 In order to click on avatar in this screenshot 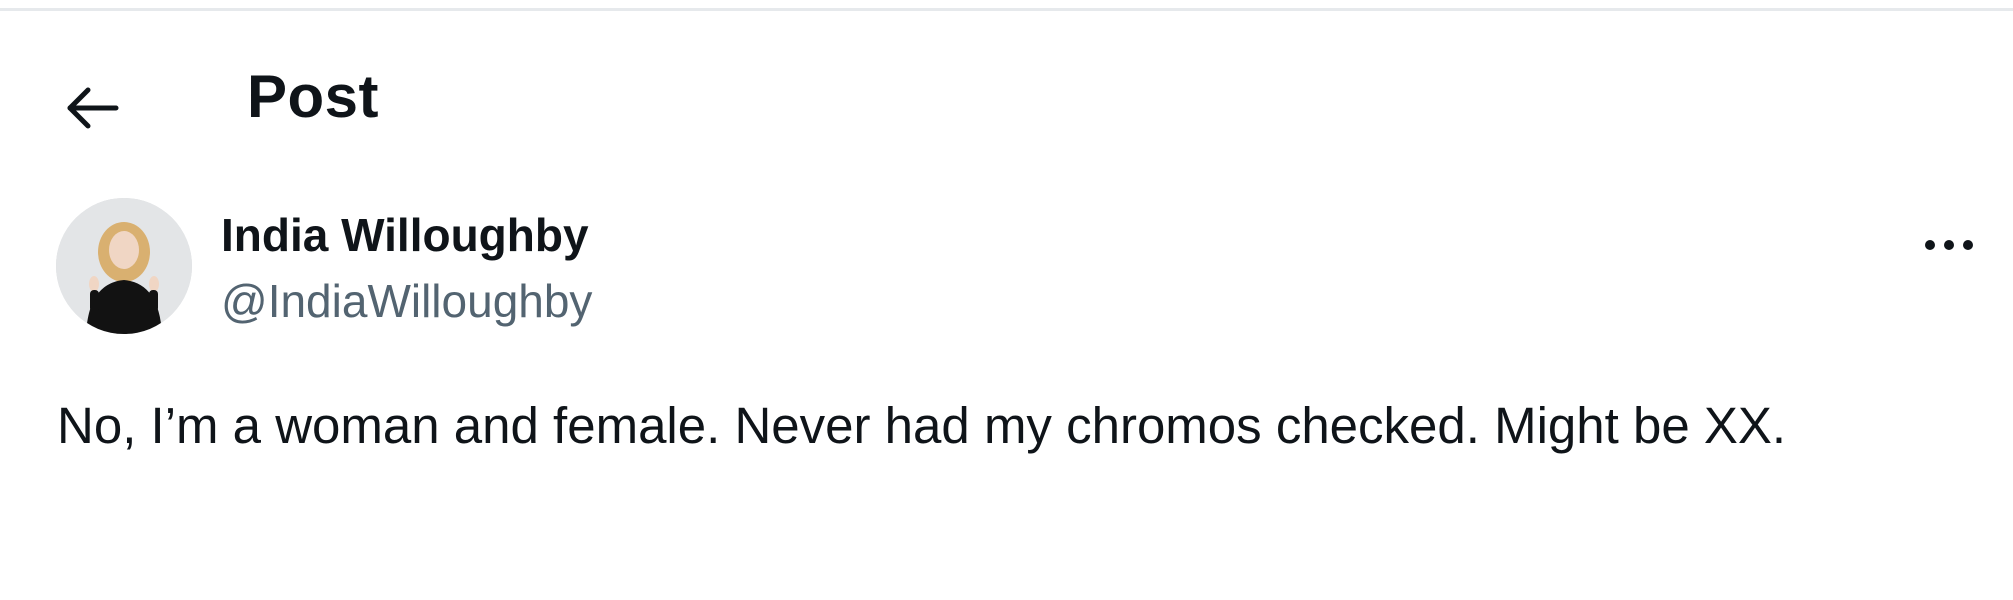, I will do `click(124, 266)`.